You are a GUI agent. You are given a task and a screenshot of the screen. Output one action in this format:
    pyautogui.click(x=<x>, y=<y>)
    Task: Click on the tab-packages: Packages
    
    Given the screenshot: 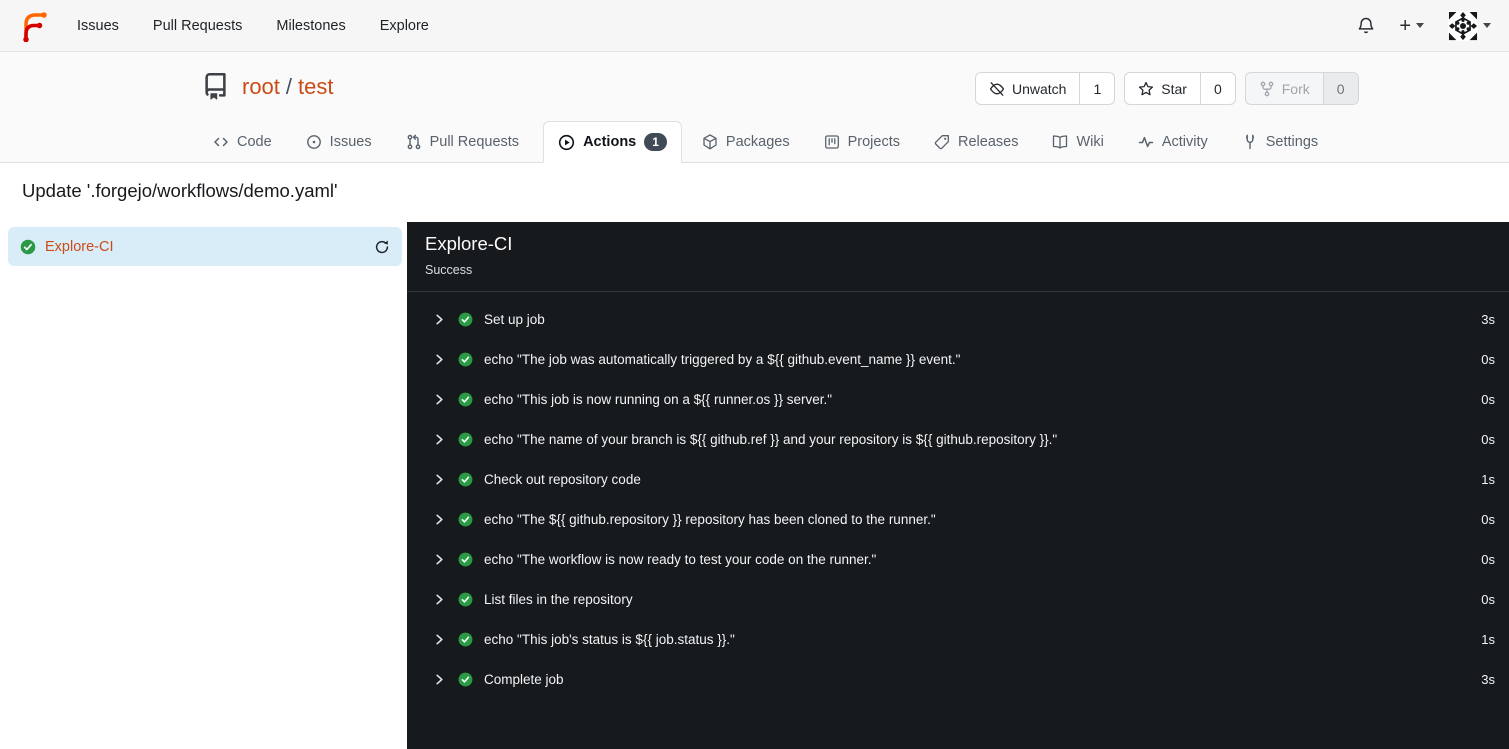 What is the action you would take?
    pyautogui.click(x=746, y=142)
    